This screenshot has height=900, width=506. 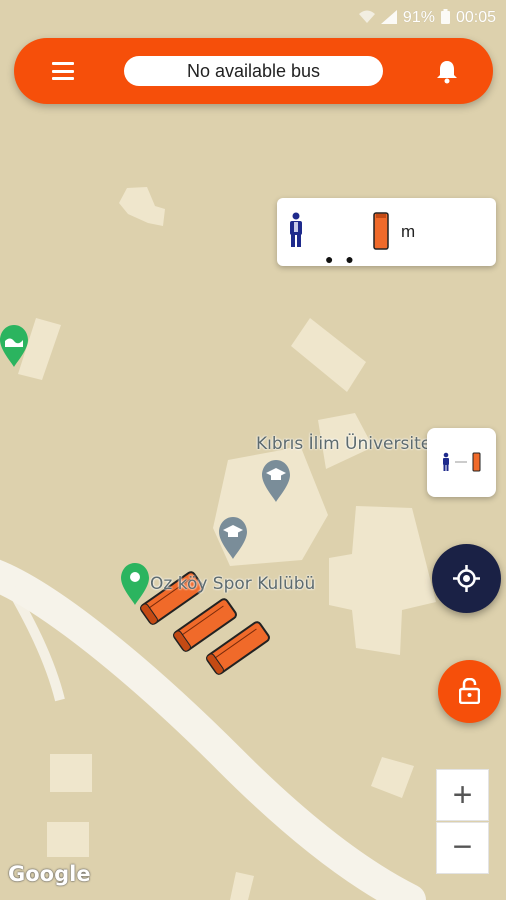 What do you see at coordinates (418, 17) in the screenshot?
I see `battery-percent: 91%` at bounding box center [418, 17].